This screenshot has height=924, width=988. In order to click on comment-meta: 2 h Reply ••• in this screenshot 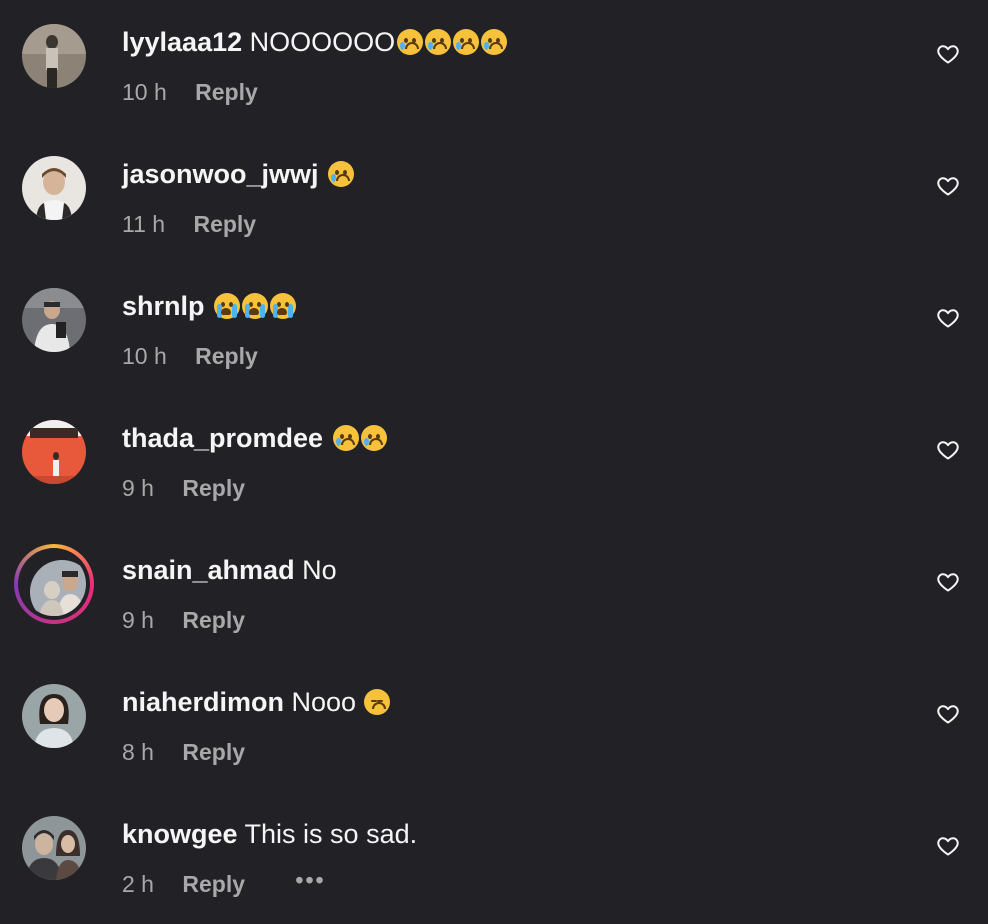, I will do `click(224, 882)`.